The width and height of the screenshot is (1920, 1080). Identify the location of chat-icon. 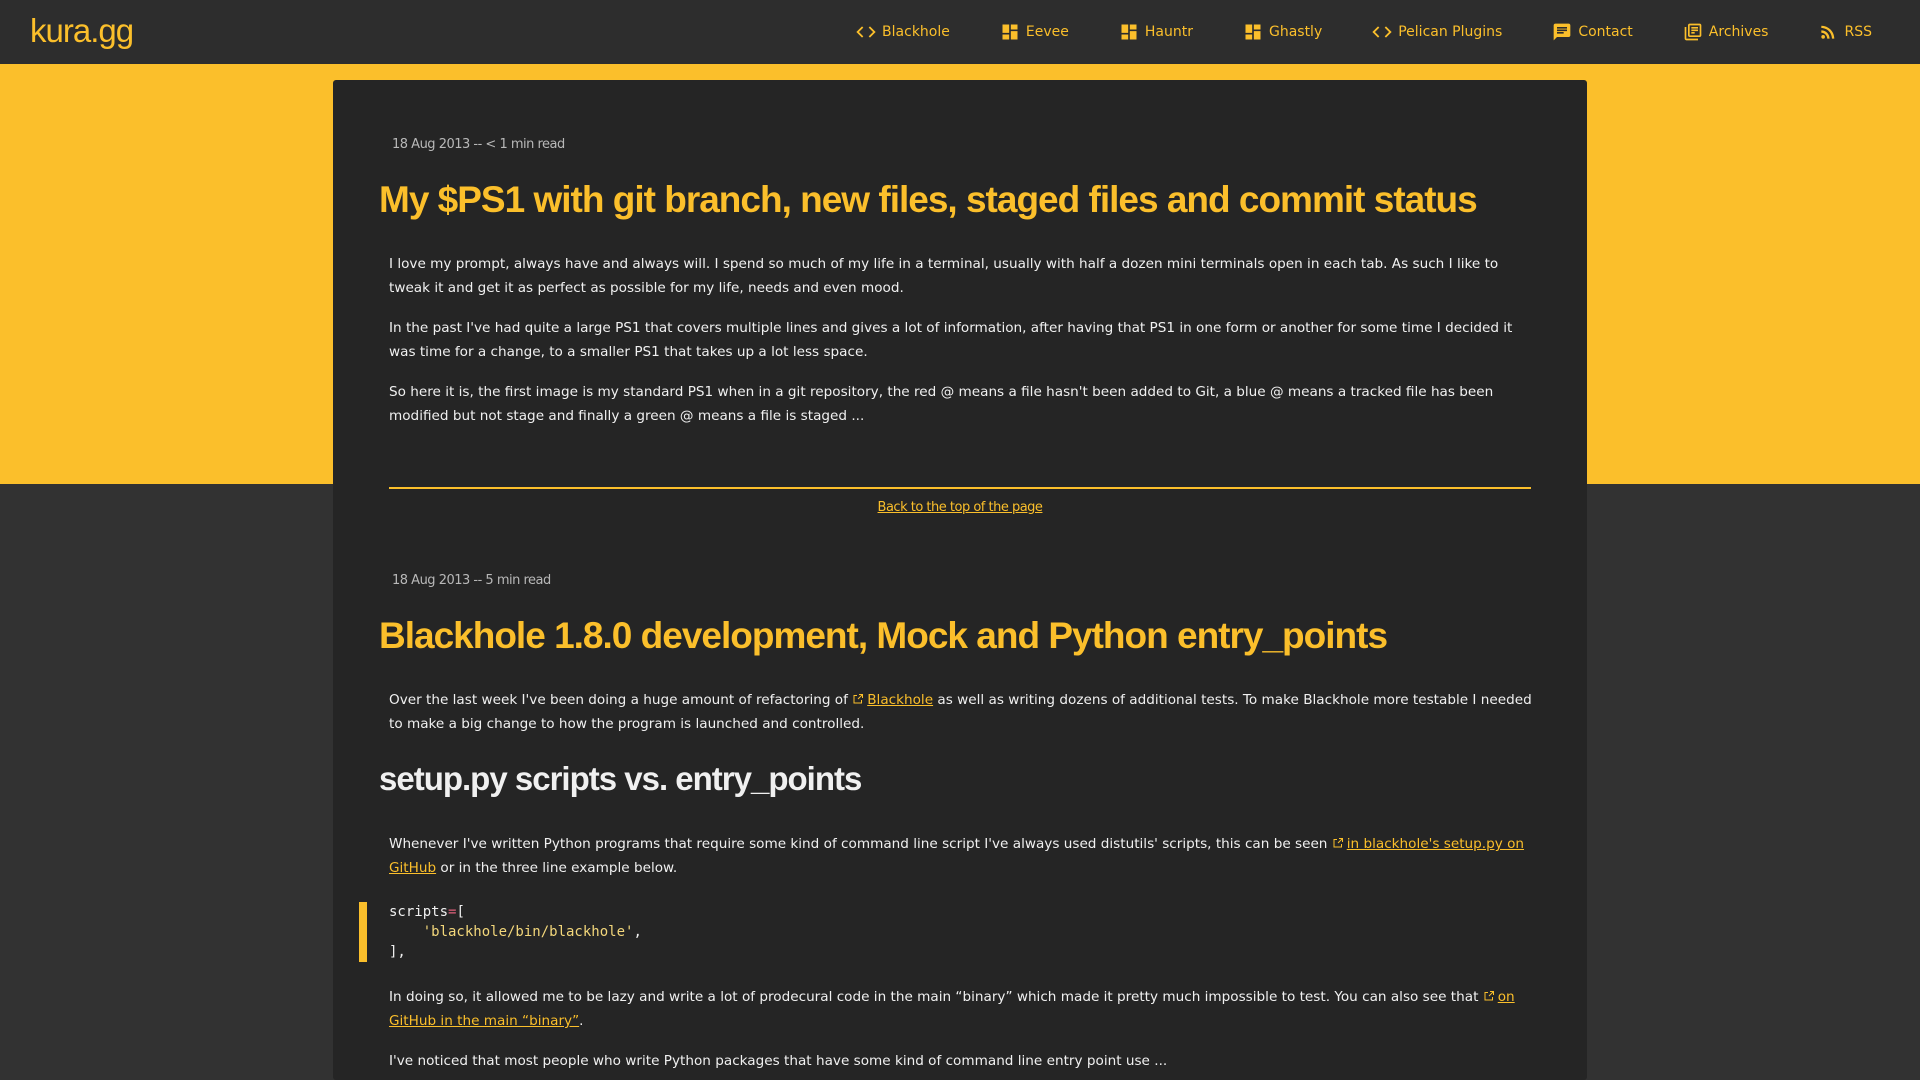
(1562, 32).